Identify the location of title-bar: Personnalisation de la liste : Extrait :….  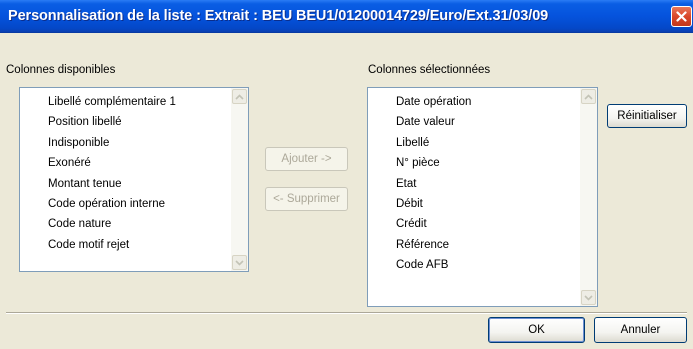
(346, 16).